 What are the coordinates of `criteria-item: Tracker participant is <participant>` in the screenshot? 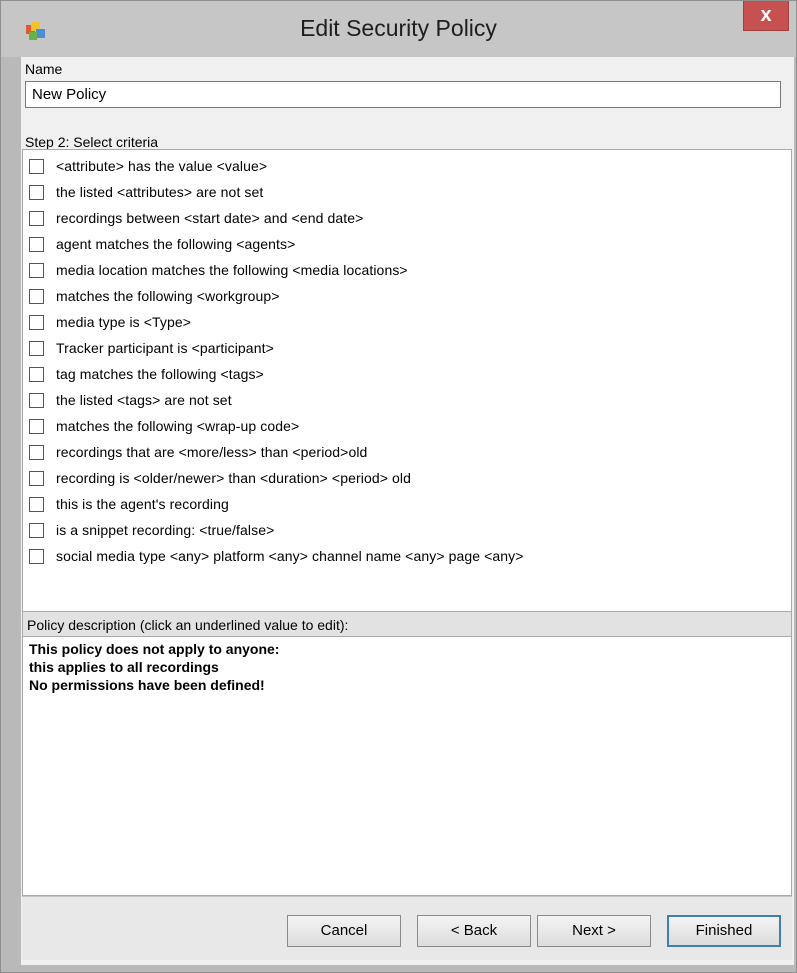 It's located at (151, 348).